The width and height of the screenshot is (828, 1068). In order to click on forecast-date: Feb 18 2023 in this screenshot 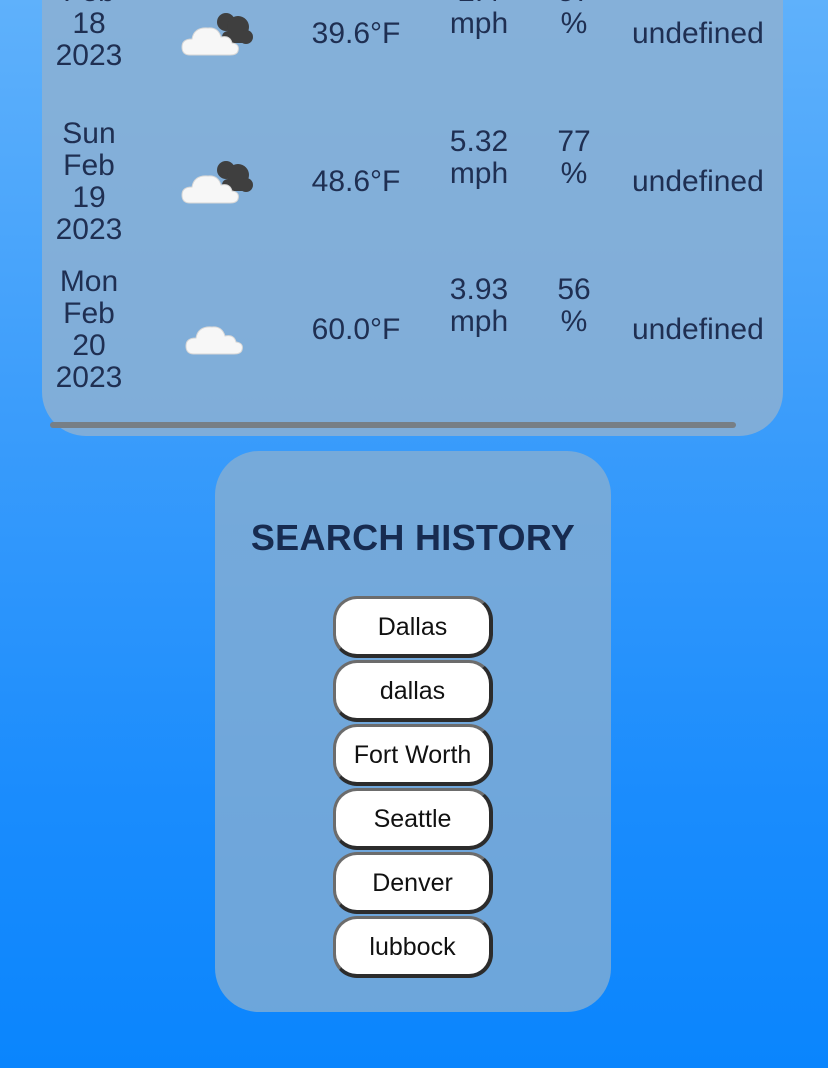, I will do `click(89, 36)`.